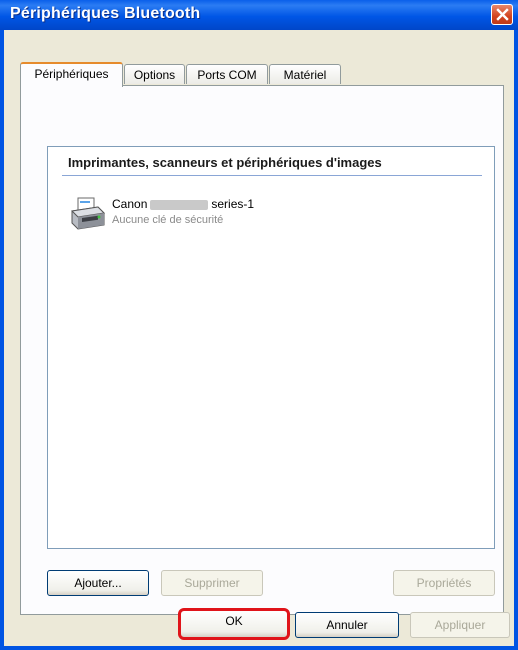  Describe the element at coordinates (444, 583) in the screenshot. I see `properties-button: Propriétés` at that location.